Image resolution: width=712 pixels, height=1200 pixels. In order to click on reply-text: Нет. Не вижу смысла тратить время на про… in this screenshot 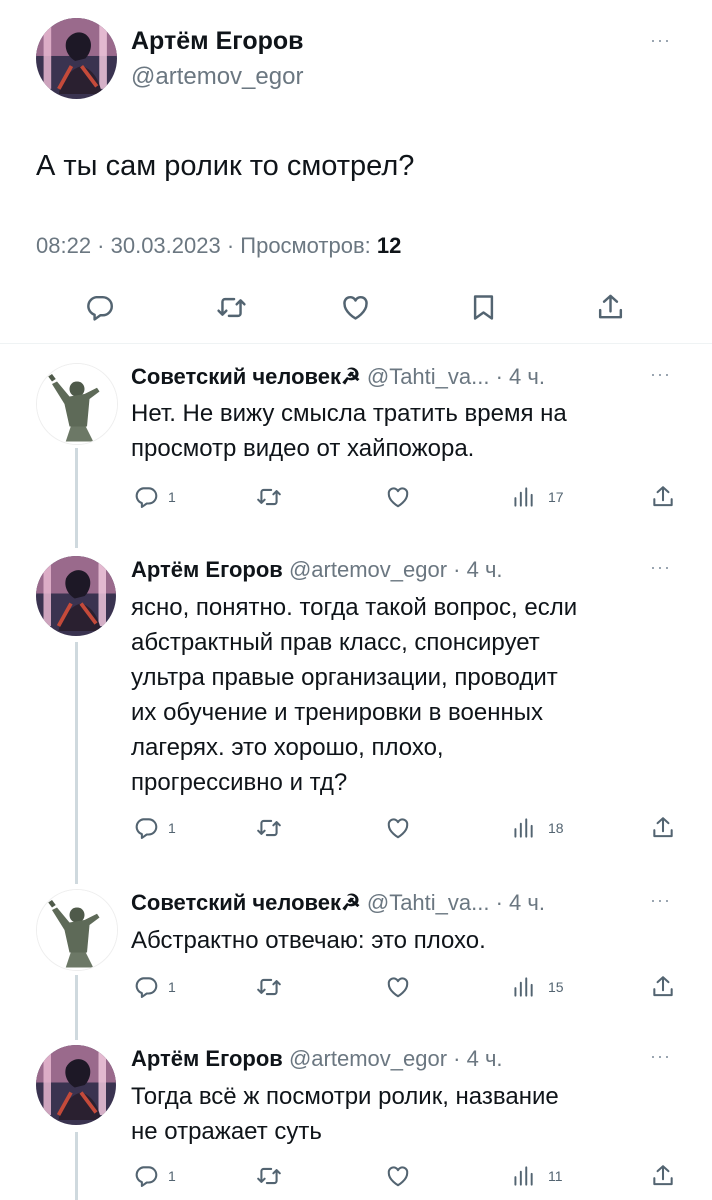, I will do `click(401, 431)`.